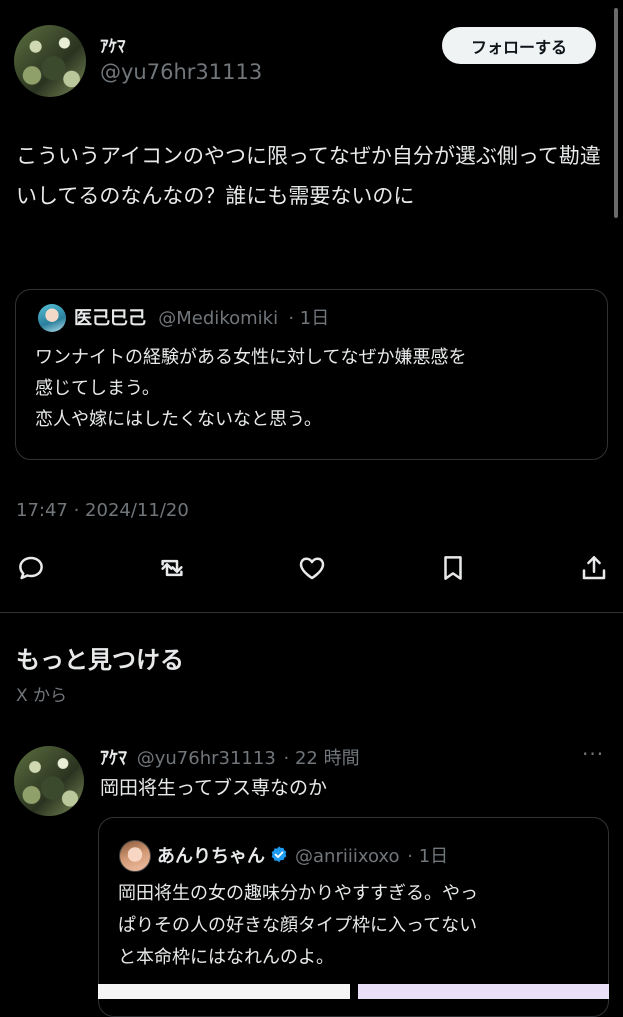 Image resolution: width=623 pixels, height=1017 pixels. Describe the element at coordinates (251, 357) in the screenshot. I see `quoted-tweet-line: ワンナイトの経験がある女性に対してなぜか嫌悪感を` at that location.